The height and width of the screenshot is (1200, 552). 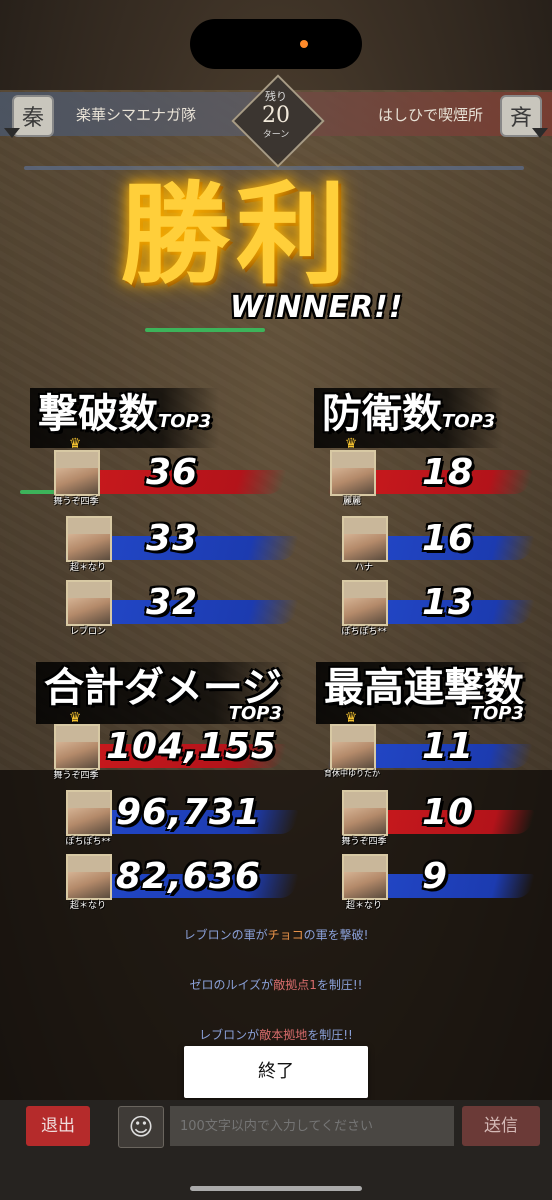 What do you see at coordinates (469, 421) in the screenshot?
I see `defense-top3-tag: TOP3` at bounding box center [469, 421].